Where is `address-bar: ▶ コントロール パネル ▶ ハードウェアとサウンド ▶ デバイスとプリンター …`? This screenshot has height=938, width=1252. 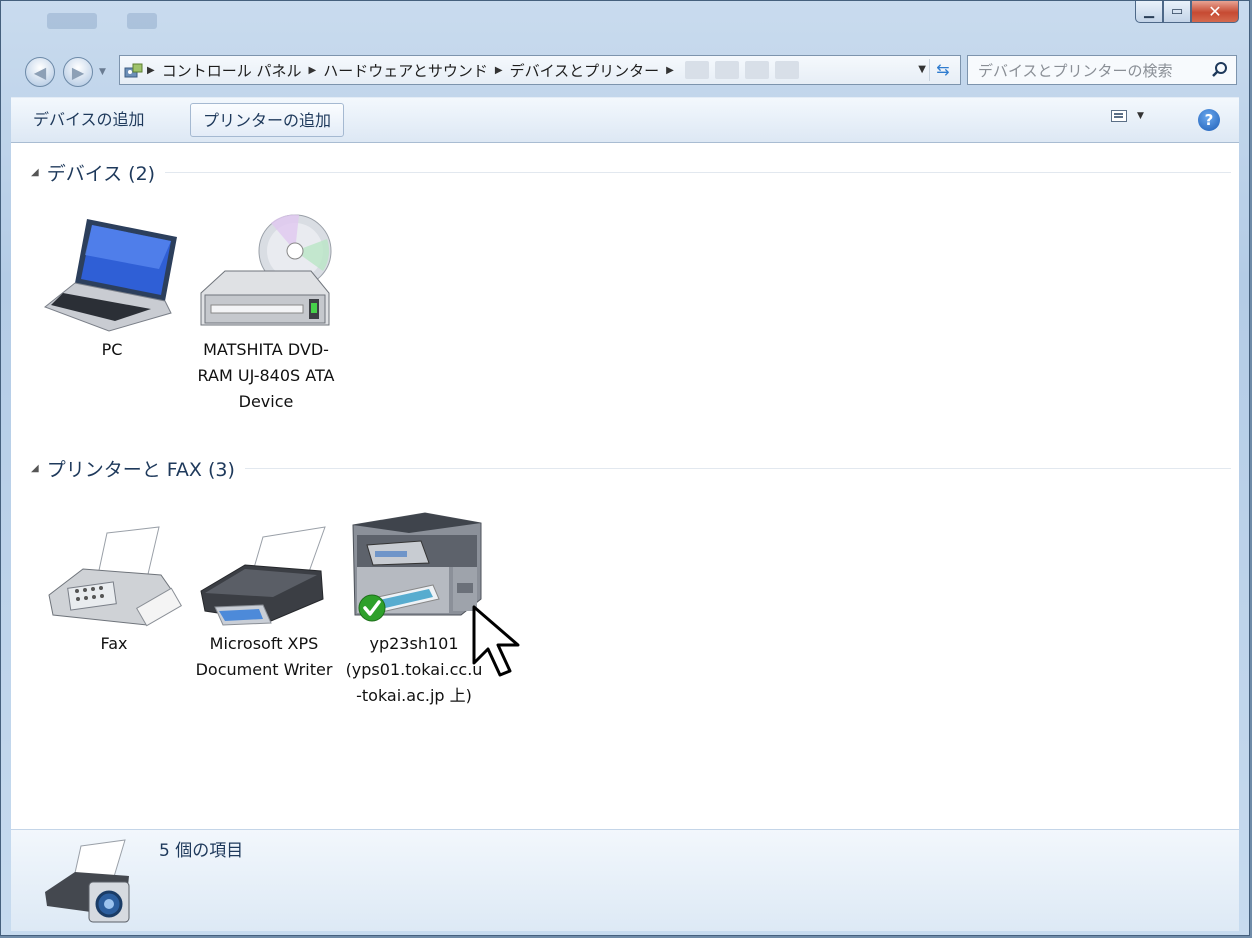 address-bar: ▶ コントロール パネル ▶ ハードウェアとサウンド ▶ デバイスとプリンター … is located at coordinates (540, 70).